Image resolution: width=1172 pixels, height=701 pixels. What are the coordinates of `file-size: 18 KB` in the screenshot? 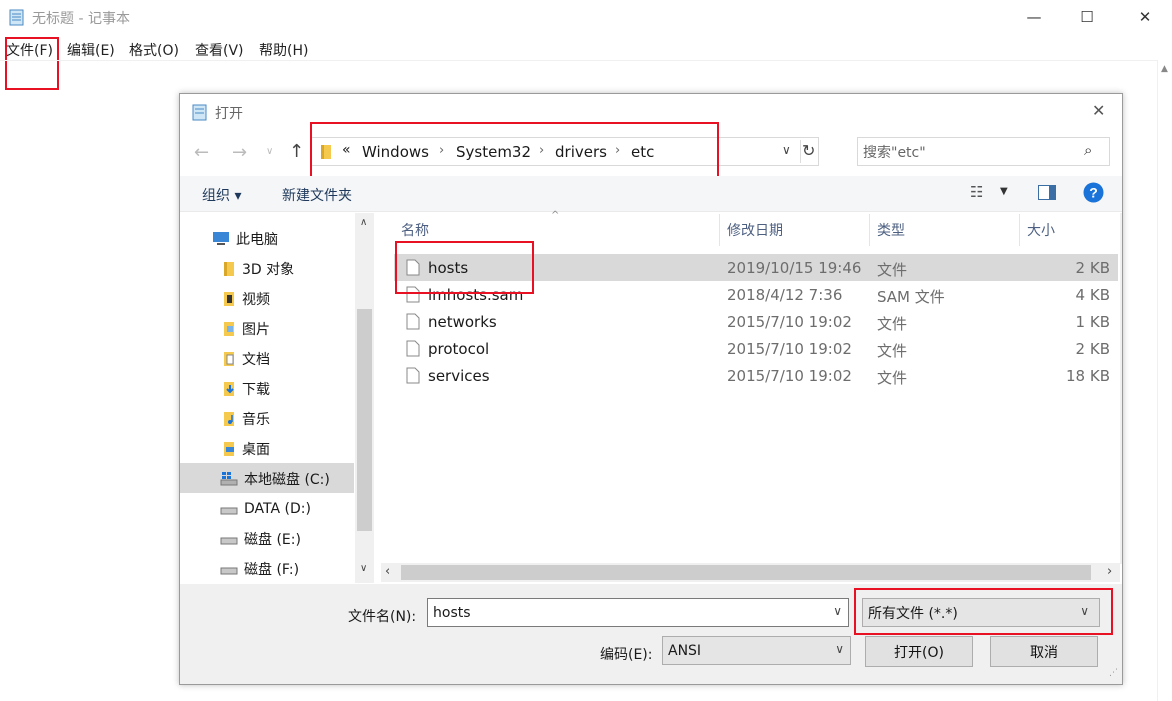 It's located at (1088, 376).